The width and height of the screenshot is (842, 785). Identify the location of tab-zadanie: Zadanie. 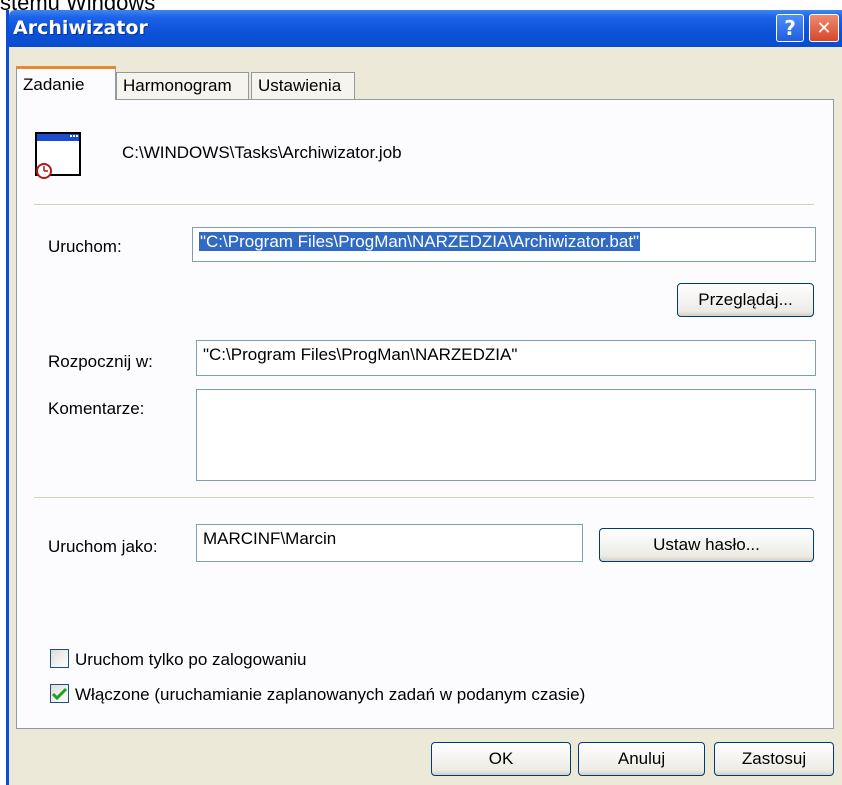
(66, 83).